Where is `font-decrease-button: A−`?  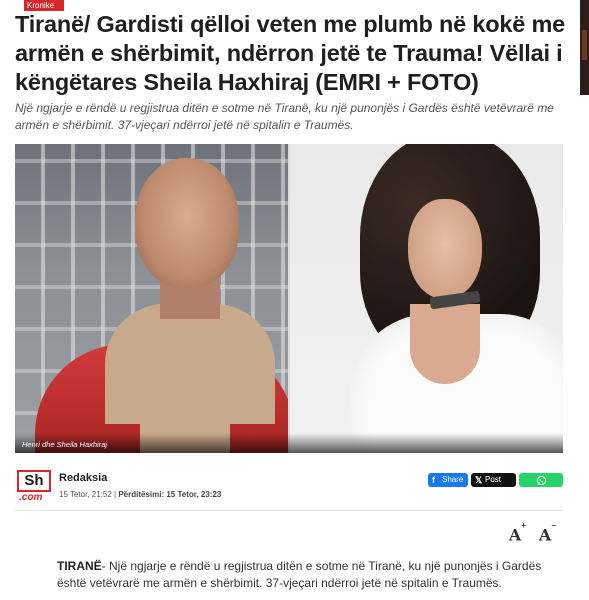 font-decrease-button: A− is located at coordinates (547, 533).